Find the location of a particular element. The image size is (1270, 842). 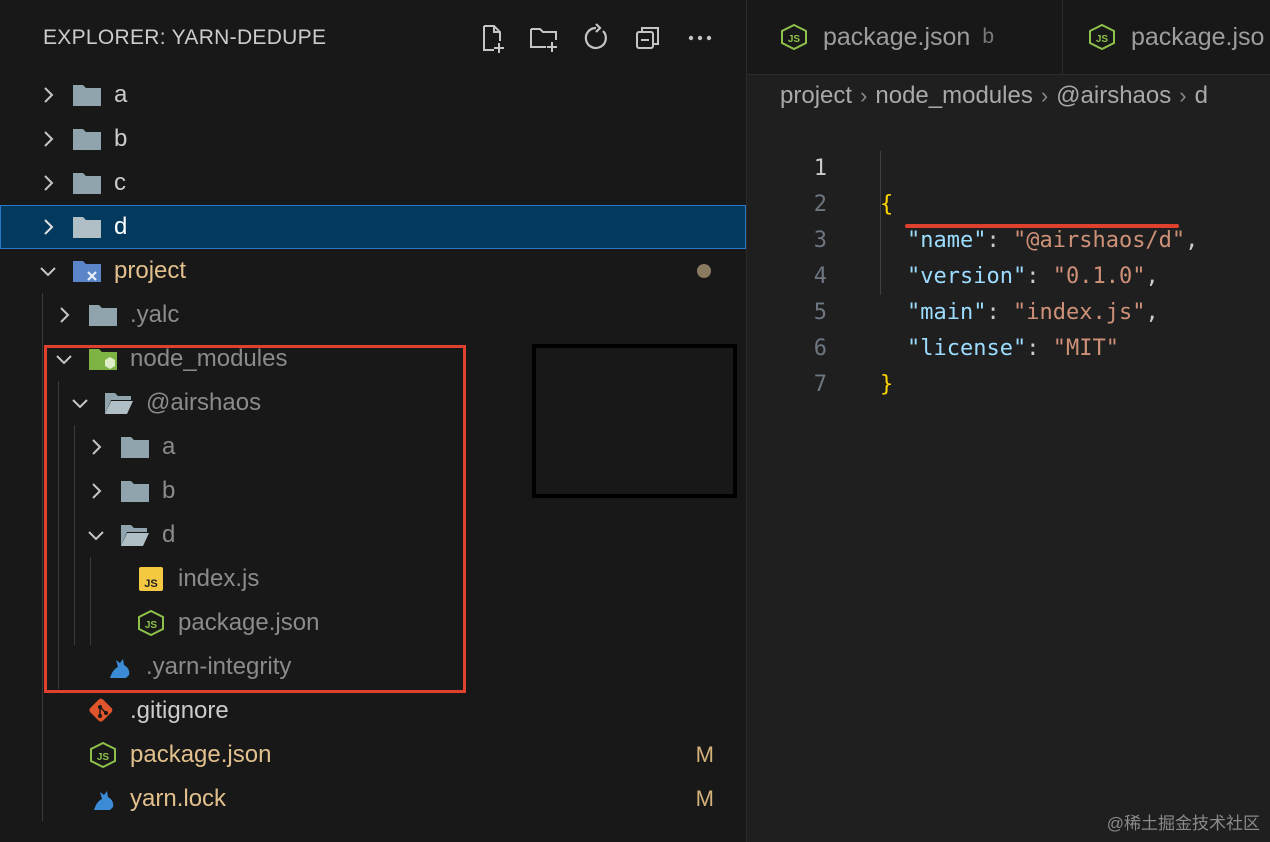

modified-dot is located at coordinates (704, 271).